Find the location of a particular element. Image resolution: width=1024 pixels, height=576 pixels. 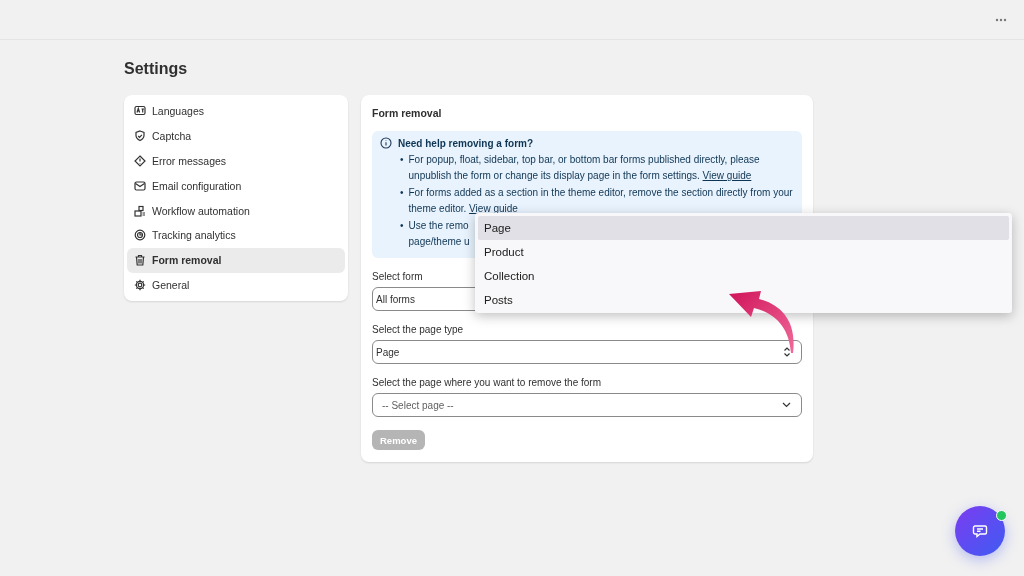

dropdown-option: Posts is located at coordinates (743, 300).